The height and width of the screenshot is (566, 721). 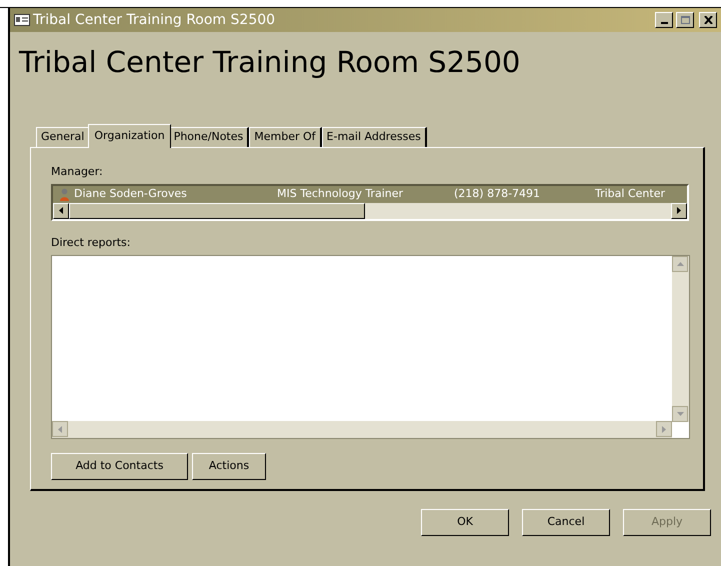 I want to click on table-cell-text: Diane Soden-Groves, so click(x=131, y=194).